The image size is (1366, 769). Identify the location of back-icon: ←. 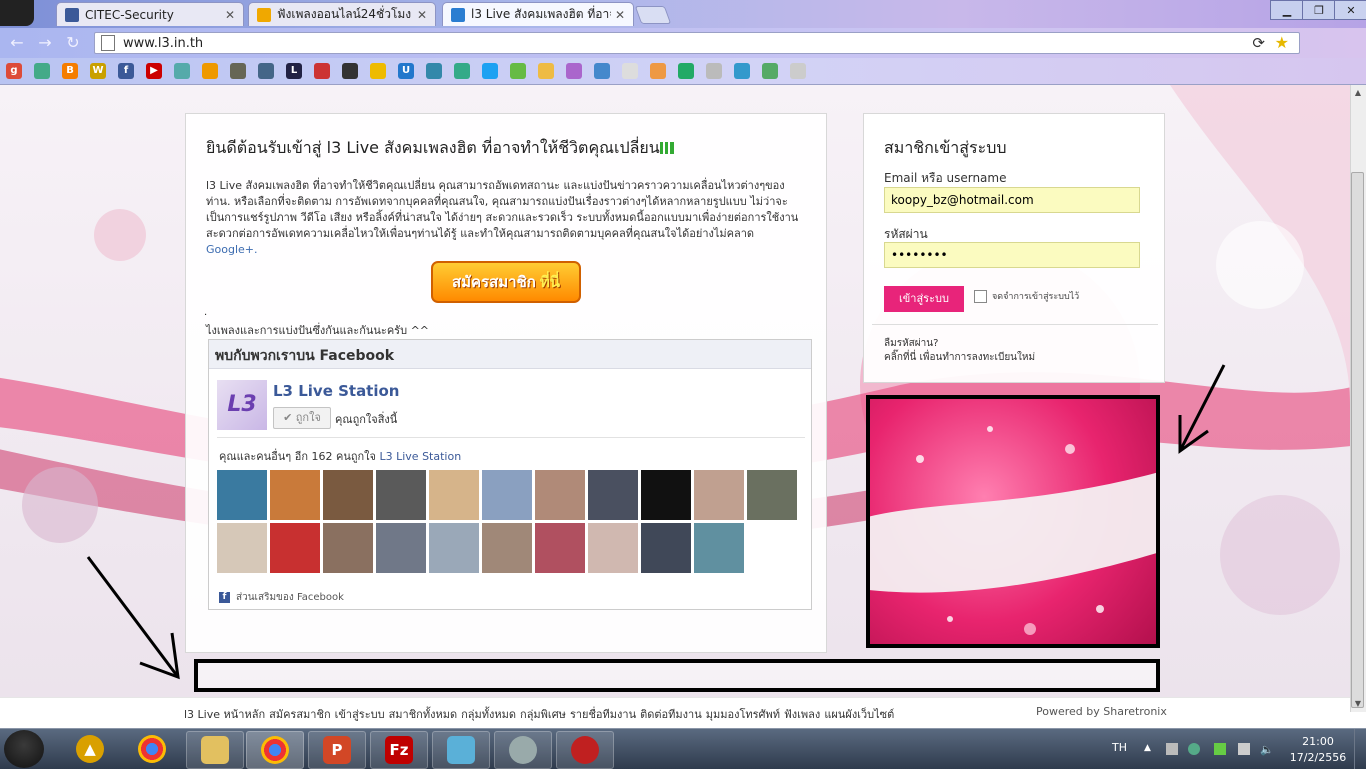
(17, 43).